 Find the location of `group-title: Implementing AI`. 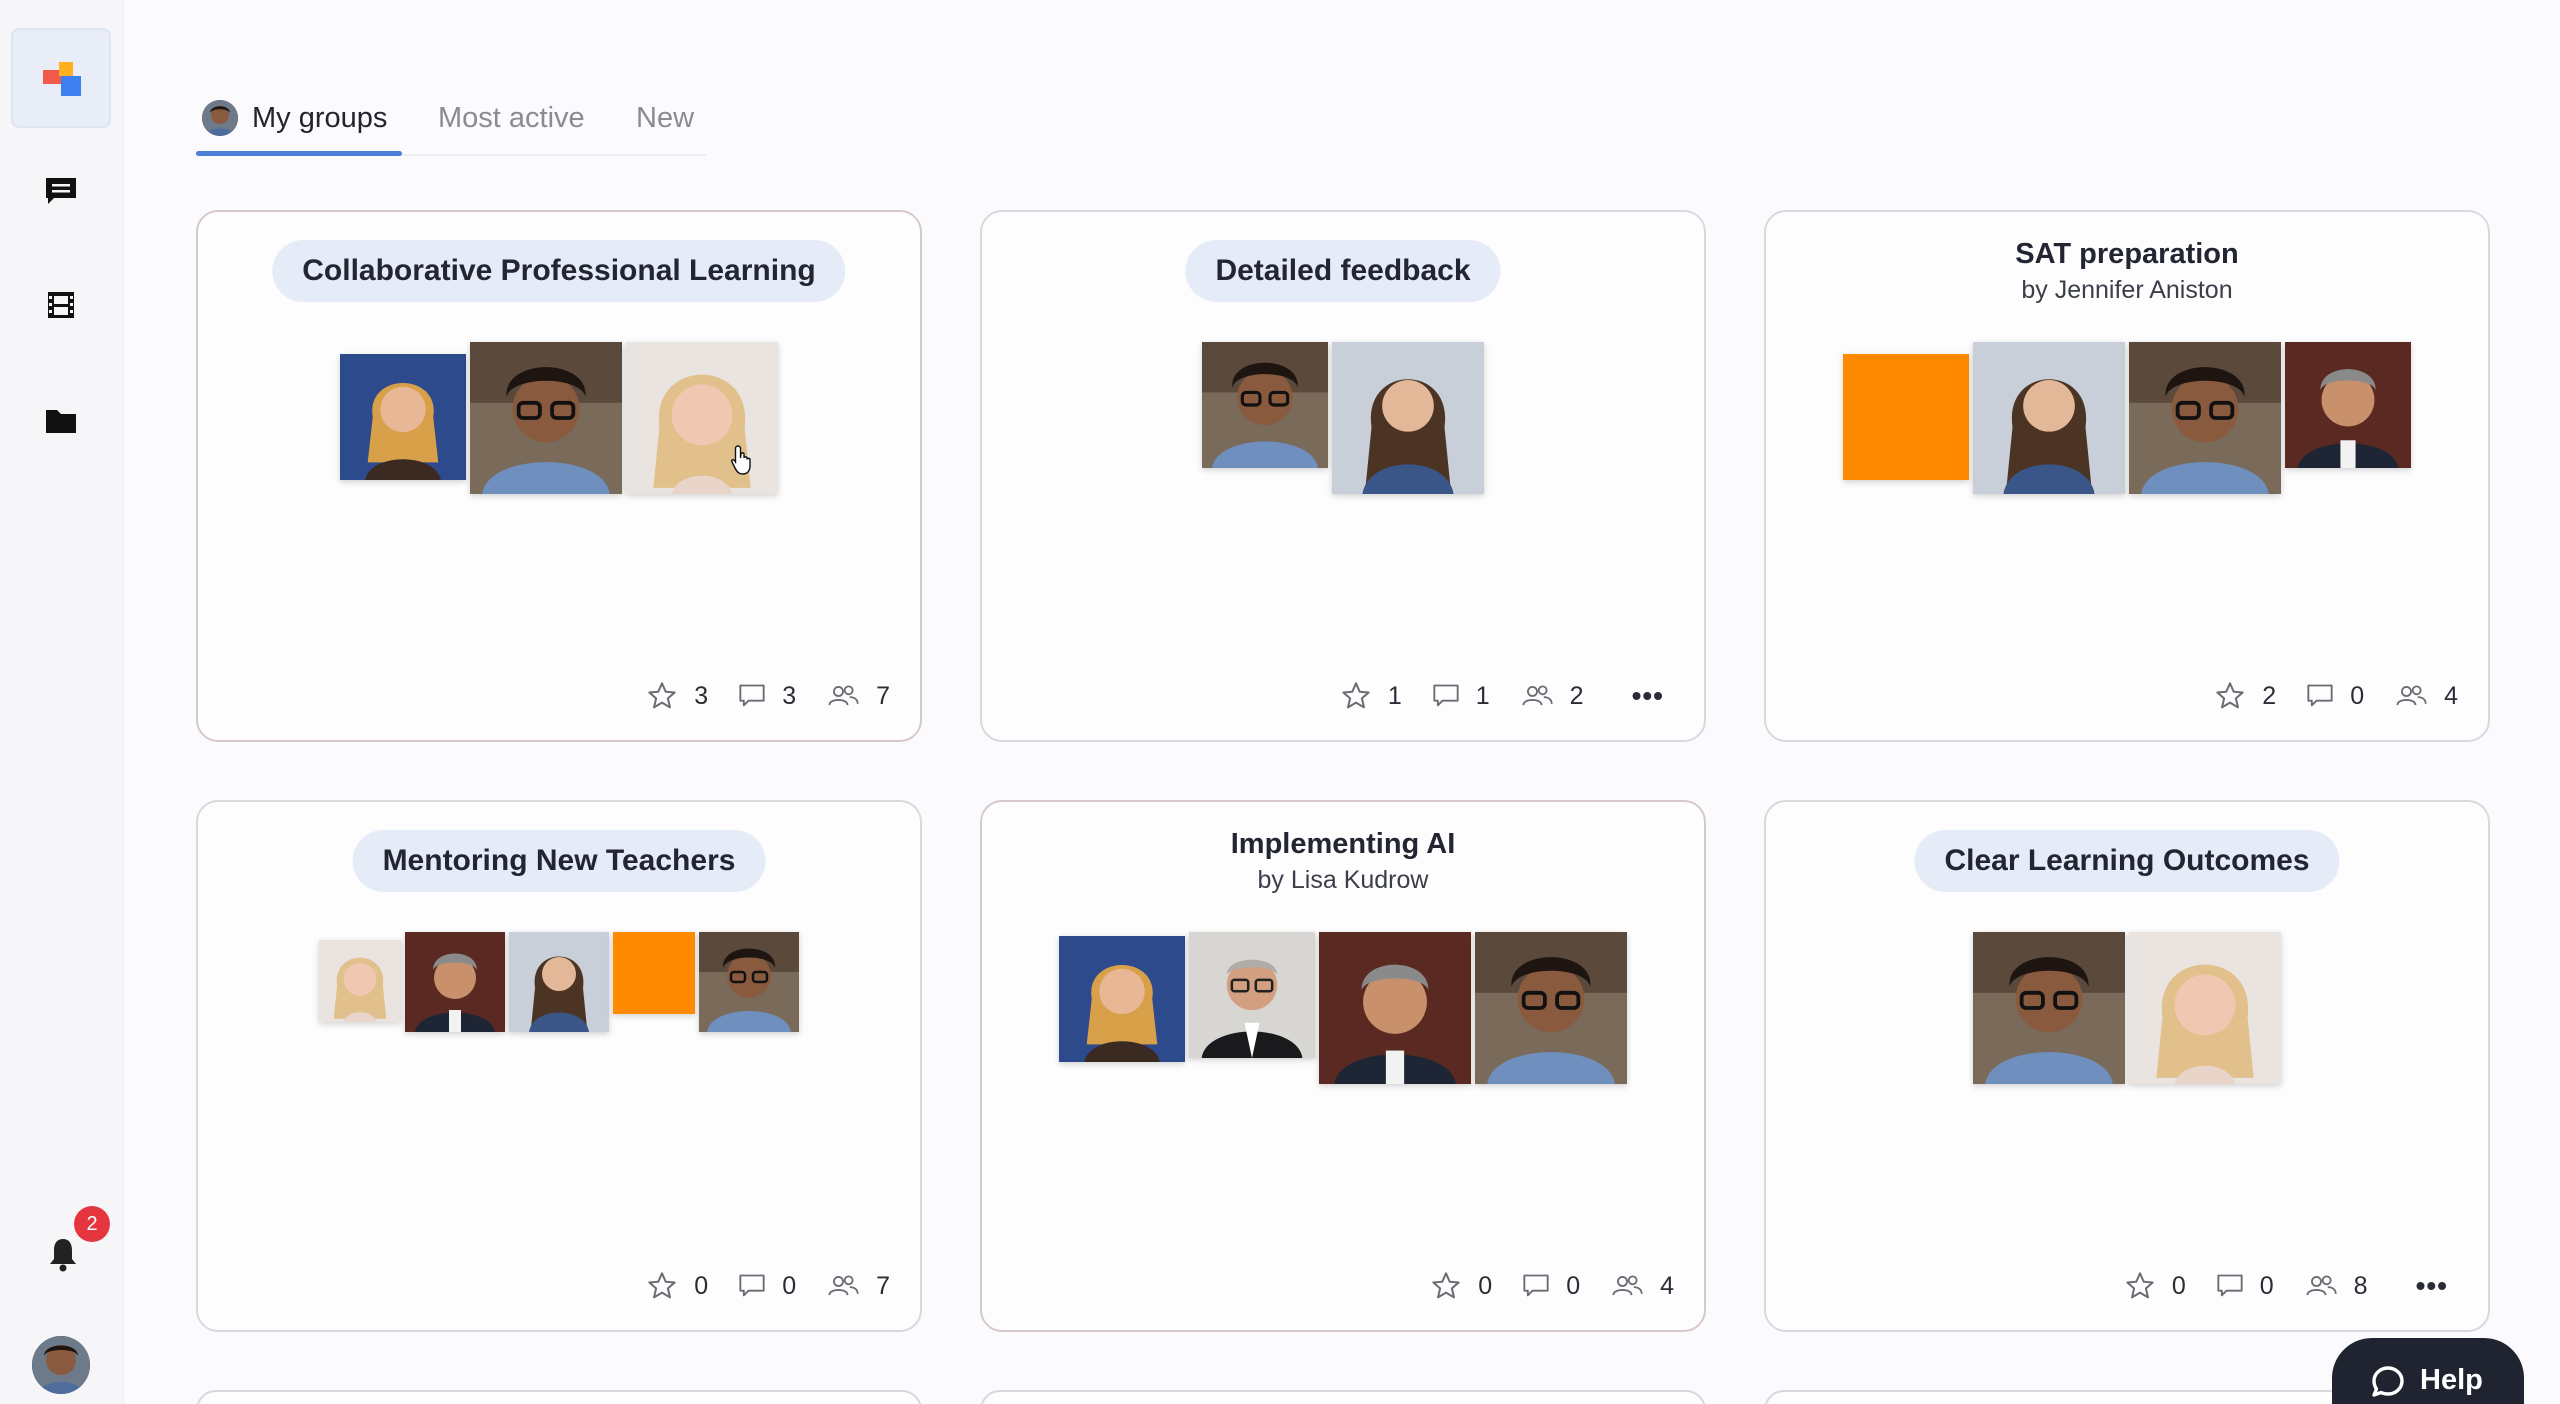

group-title: Implementing AI is located at coordinates (1343, 844).